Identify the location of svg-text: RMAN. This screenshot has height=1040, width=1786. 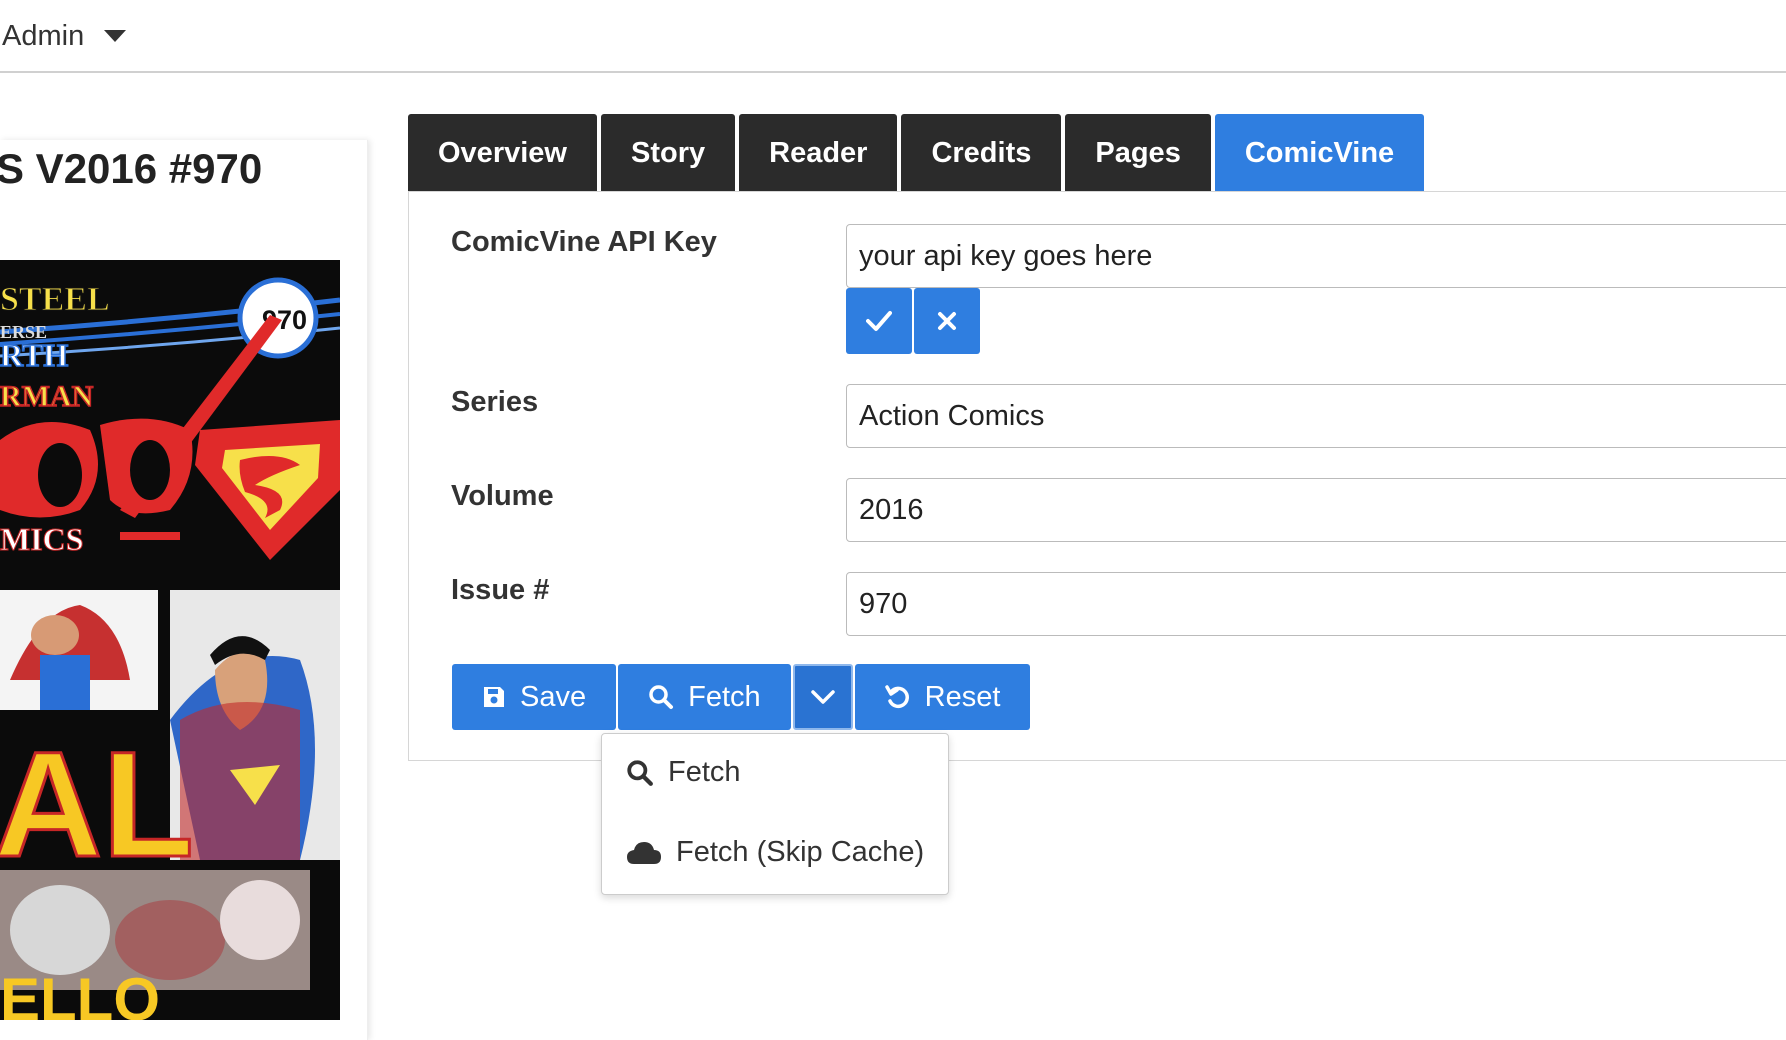
(47, 396).